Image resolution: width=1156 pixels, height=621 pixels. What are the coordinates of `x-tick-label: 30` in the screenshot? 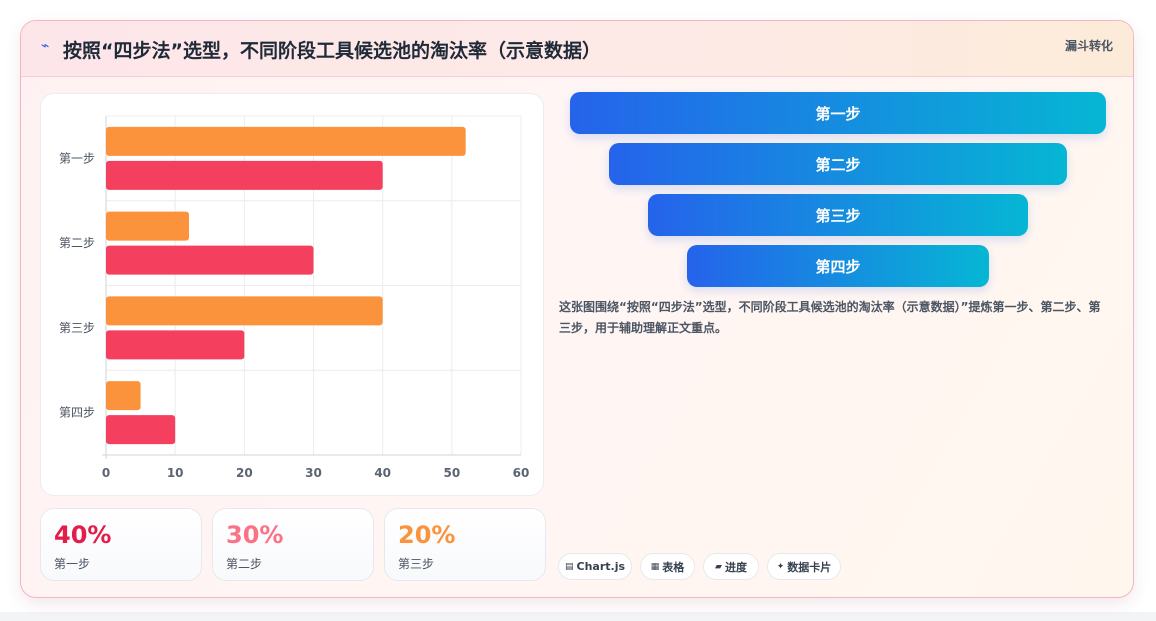 It's located at (313, 473).